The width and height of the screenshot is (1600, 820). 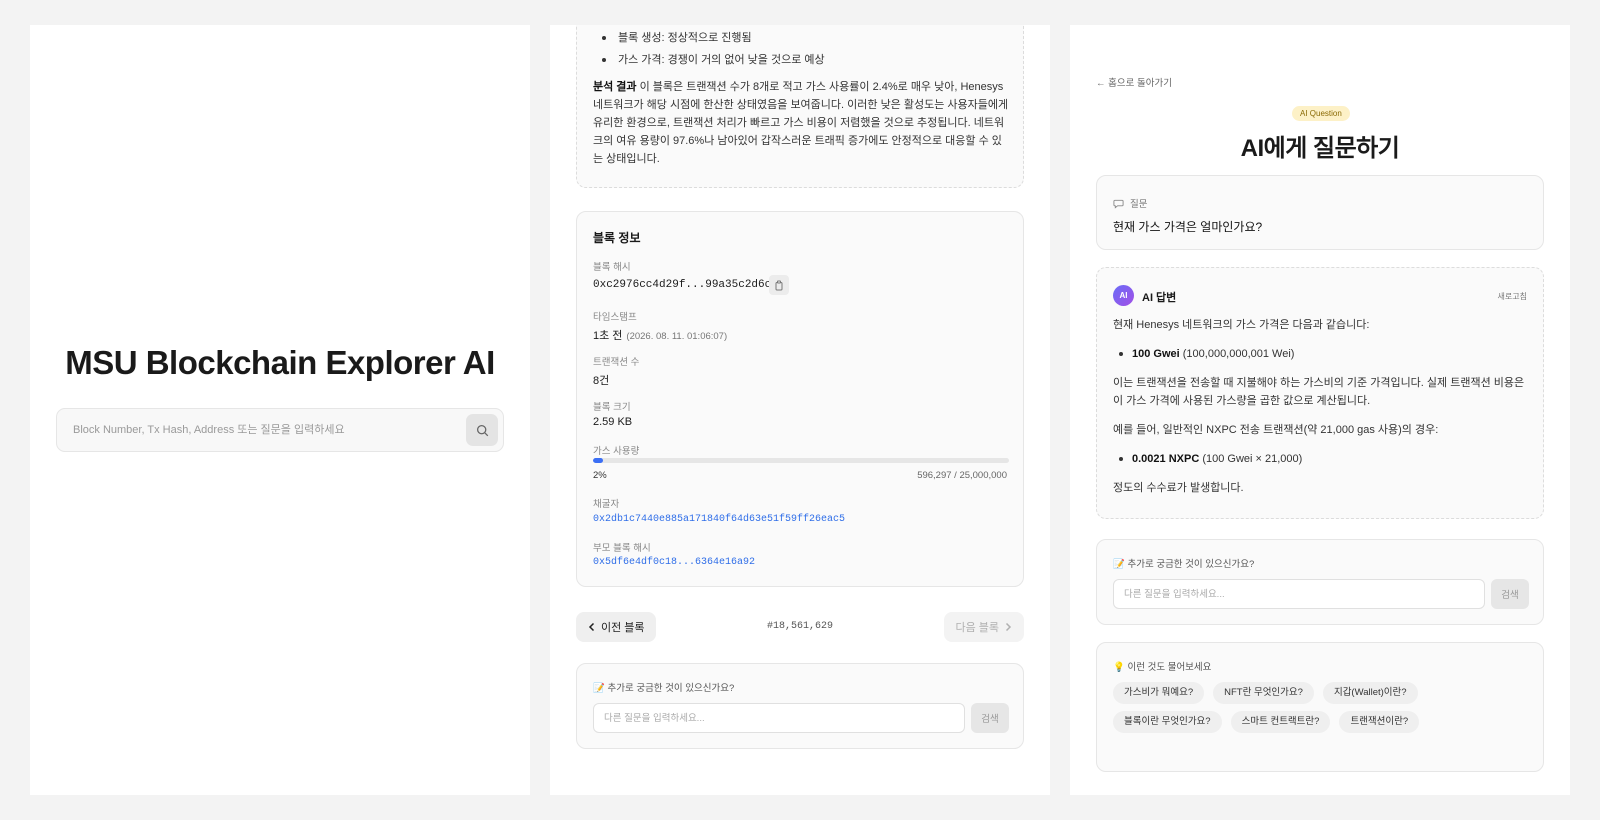 What do you see at coordinates (1159, 693) in the screenshot?
I see `suggestion-chip: 가스비가 뭐예요?` at bounding box center [1159, 693].